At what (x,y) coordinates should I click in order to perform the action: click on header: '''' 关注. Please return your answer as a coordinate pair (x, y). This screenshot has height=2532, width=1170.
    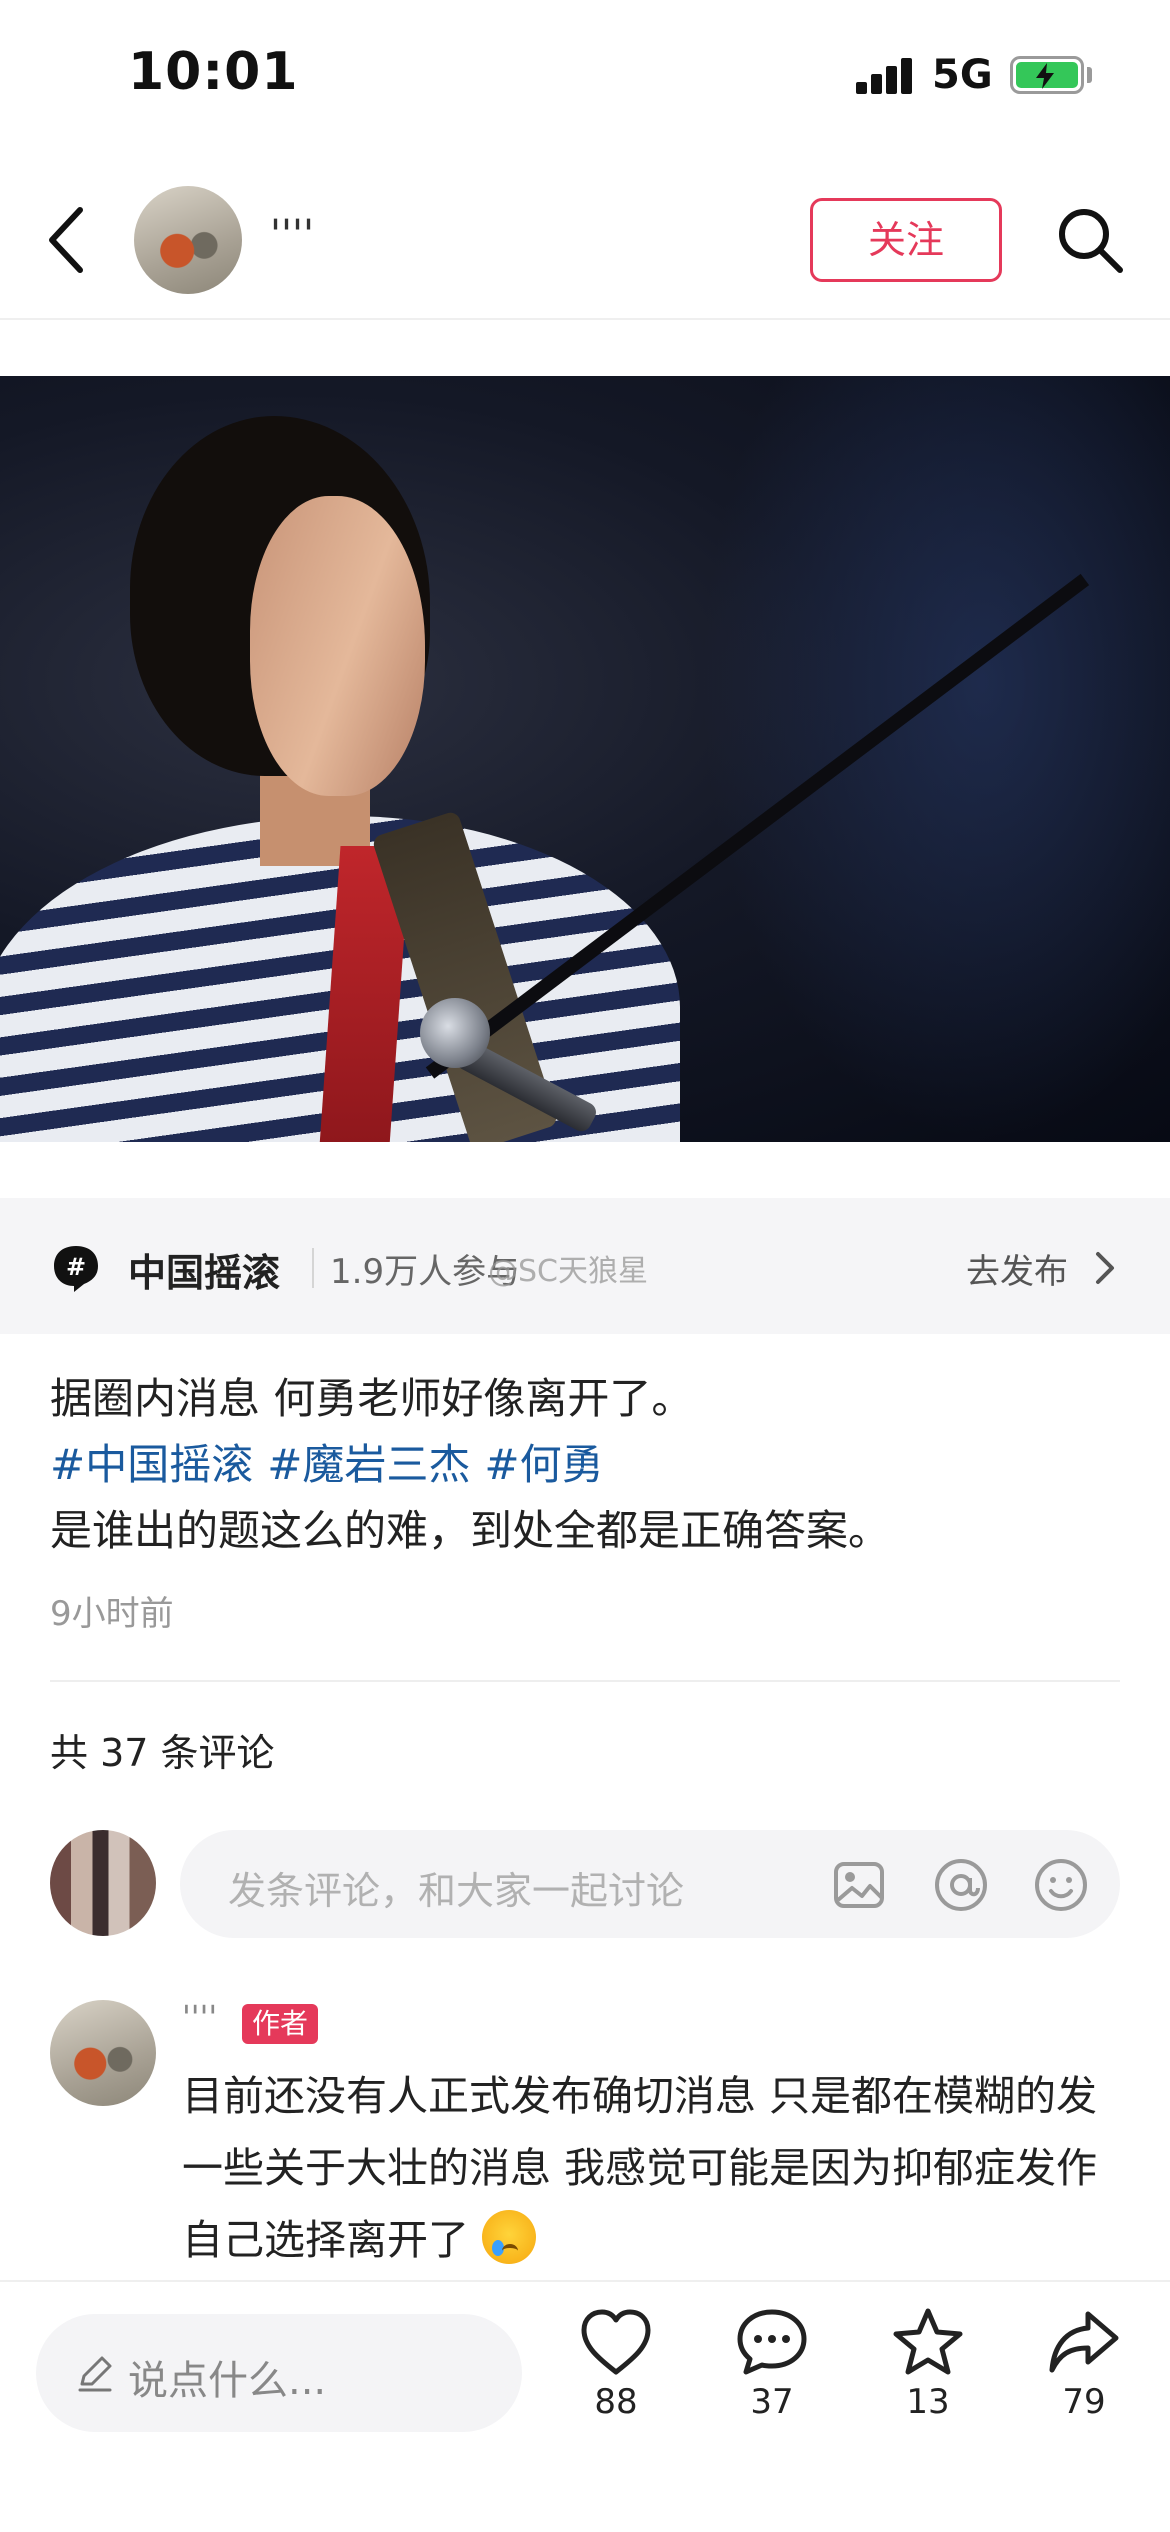
    Looking at the image, I should click on (585, 240).